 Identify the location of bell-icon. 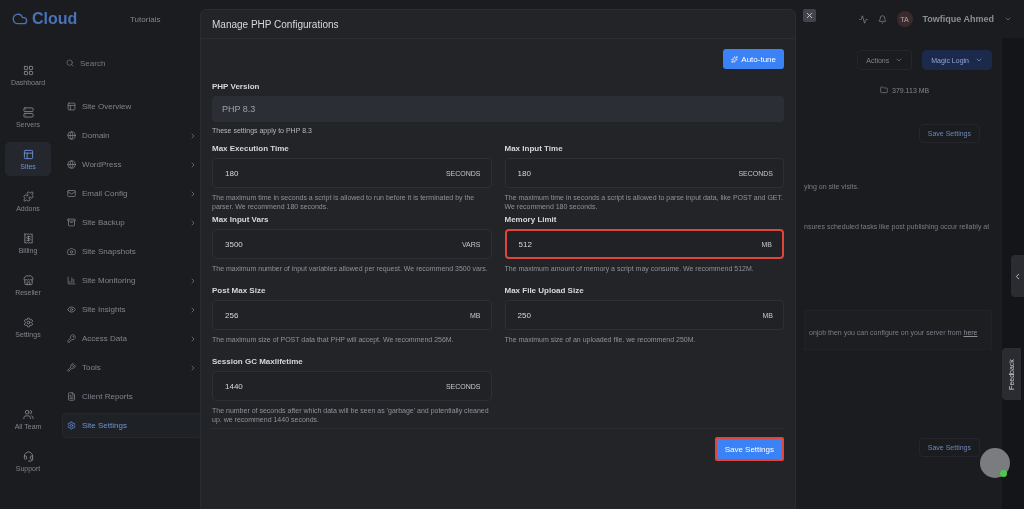
(882, 19).